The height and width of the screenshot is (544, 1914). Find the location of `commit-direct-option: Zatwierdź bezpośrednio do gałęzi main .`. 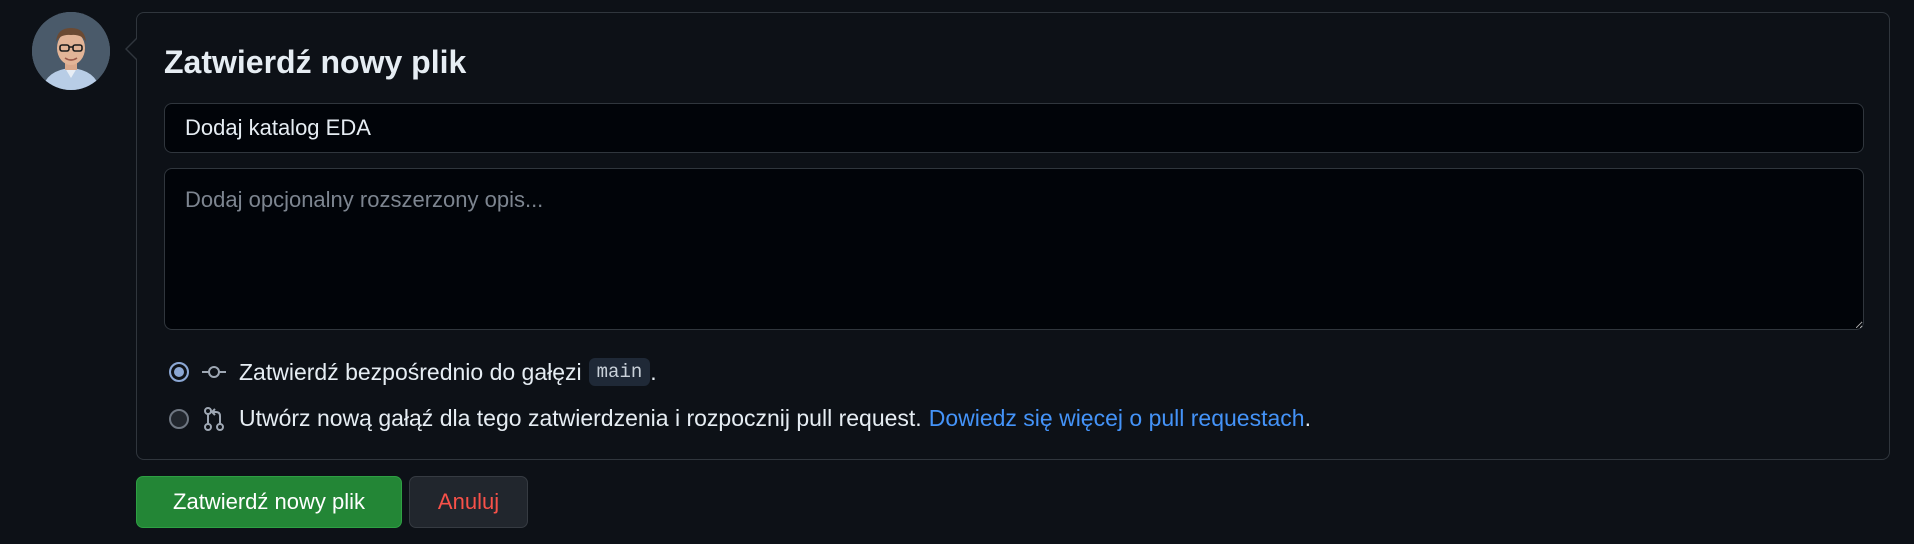

commit-direct-option: Zatwierdź bezpośrednio do gałęzi main . is located at coordinates (413, 372).